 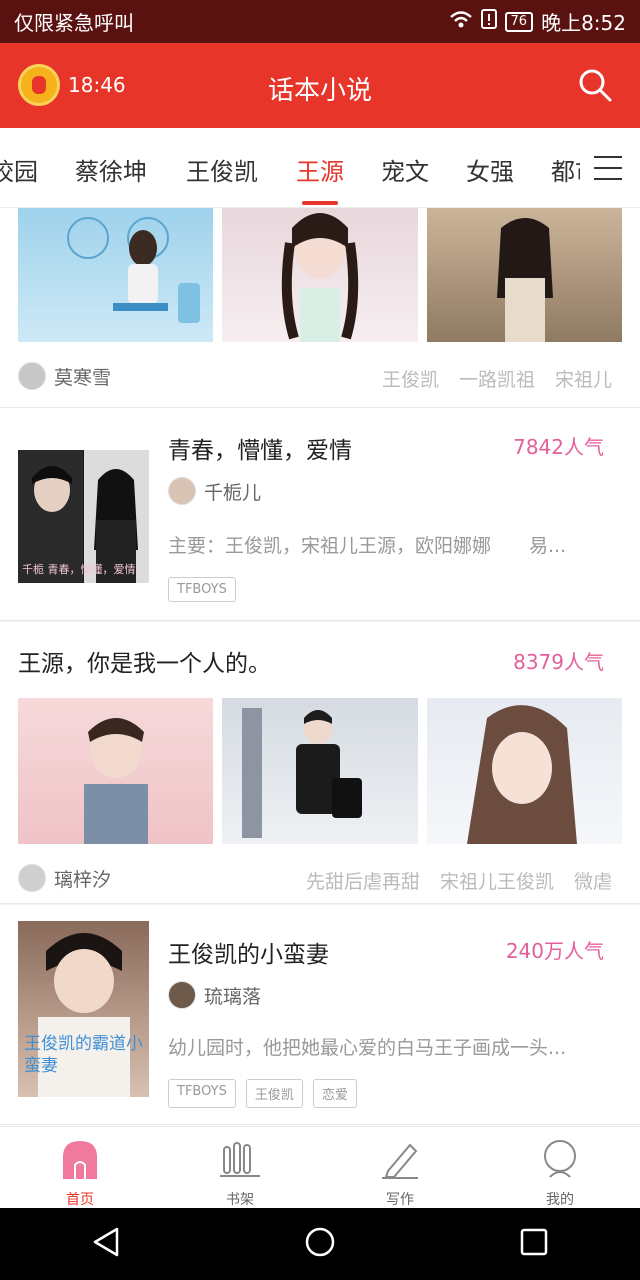 I want to click on system-nav-bar, so click(x=320, y=1244).